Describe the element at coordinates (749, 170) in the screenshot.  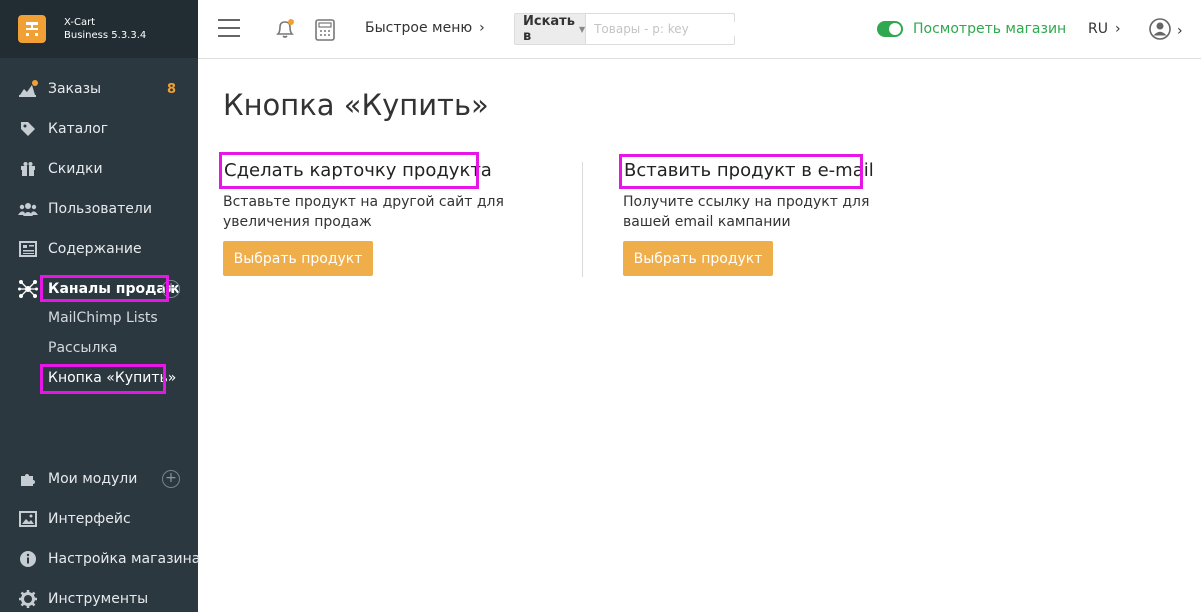
I see `embed-product-email-title: Вставить продукт в e-mail` at that location.